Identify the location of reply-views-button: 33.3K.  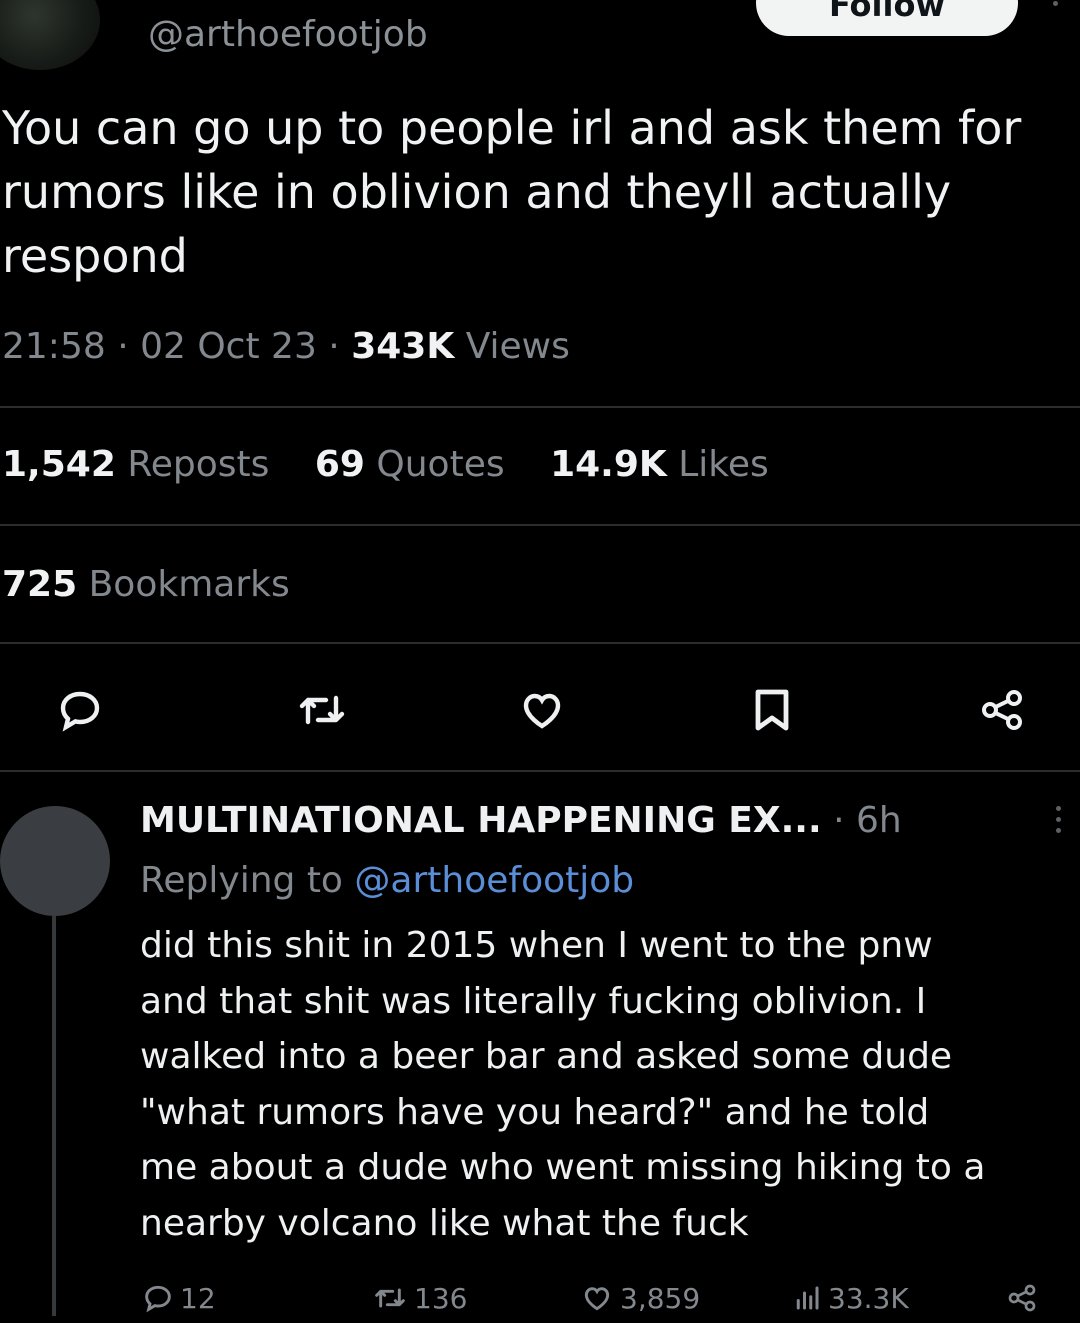
(850, 1298).